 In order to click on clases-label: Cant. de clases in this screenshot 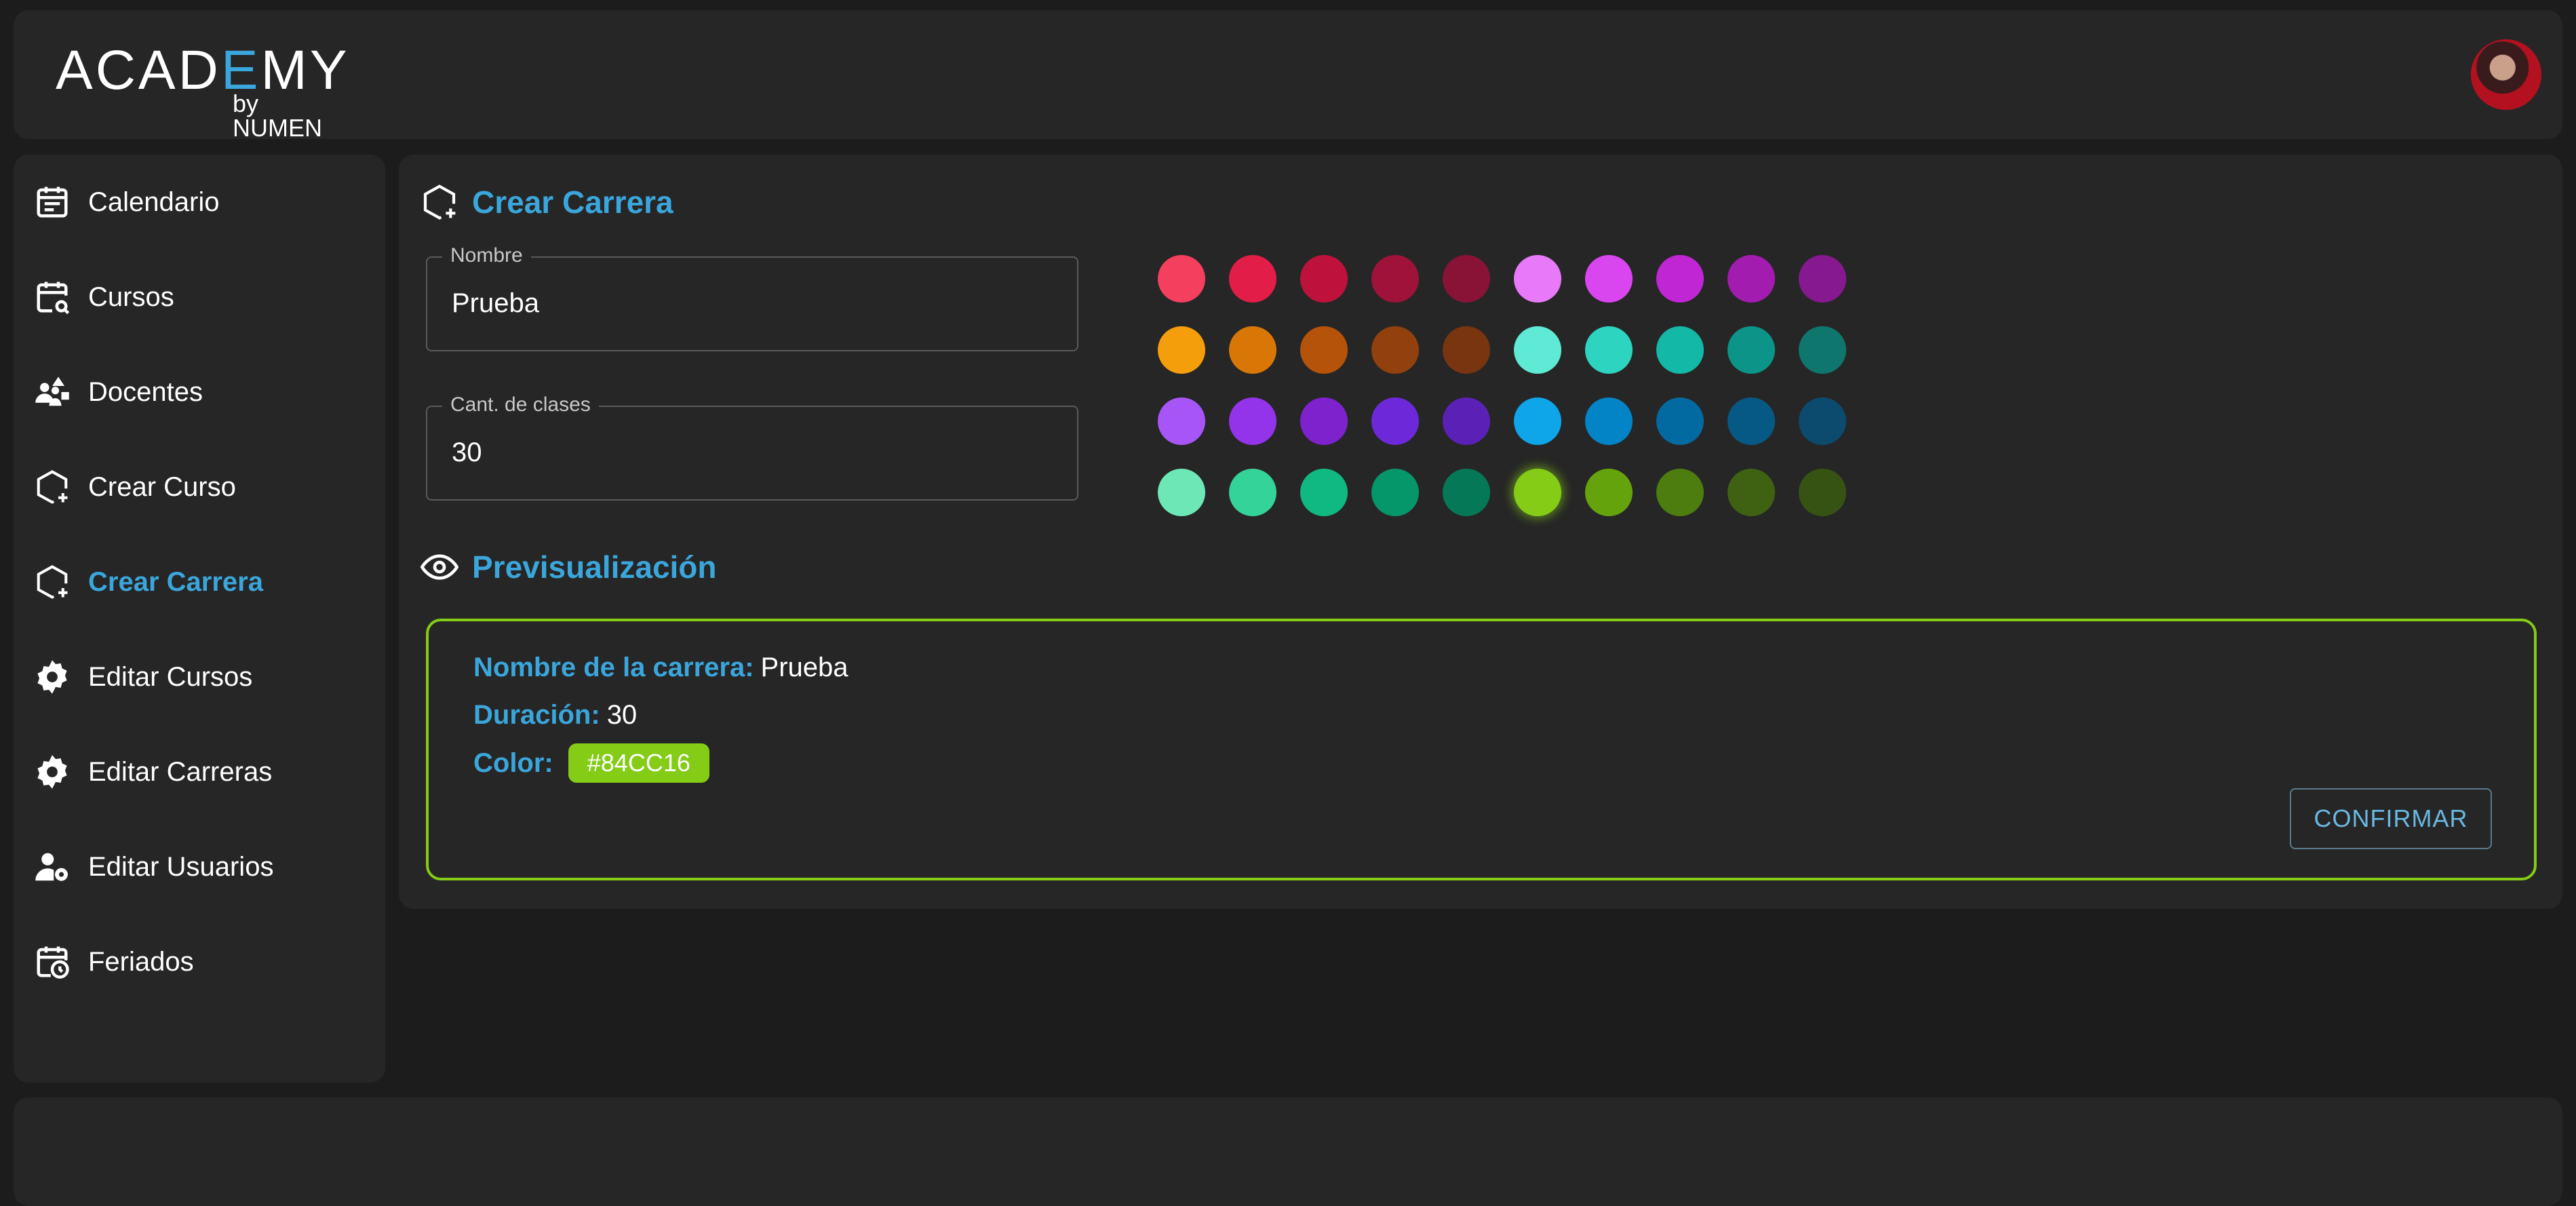, I will do `click(520, 404)`.